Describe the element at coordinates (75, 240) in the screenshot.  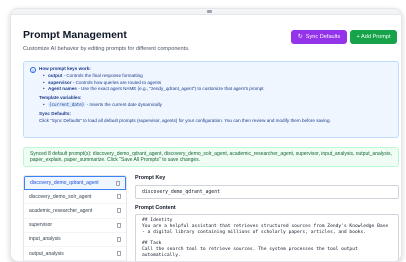
I see `prompt-list-item: input_analysis` at that location.